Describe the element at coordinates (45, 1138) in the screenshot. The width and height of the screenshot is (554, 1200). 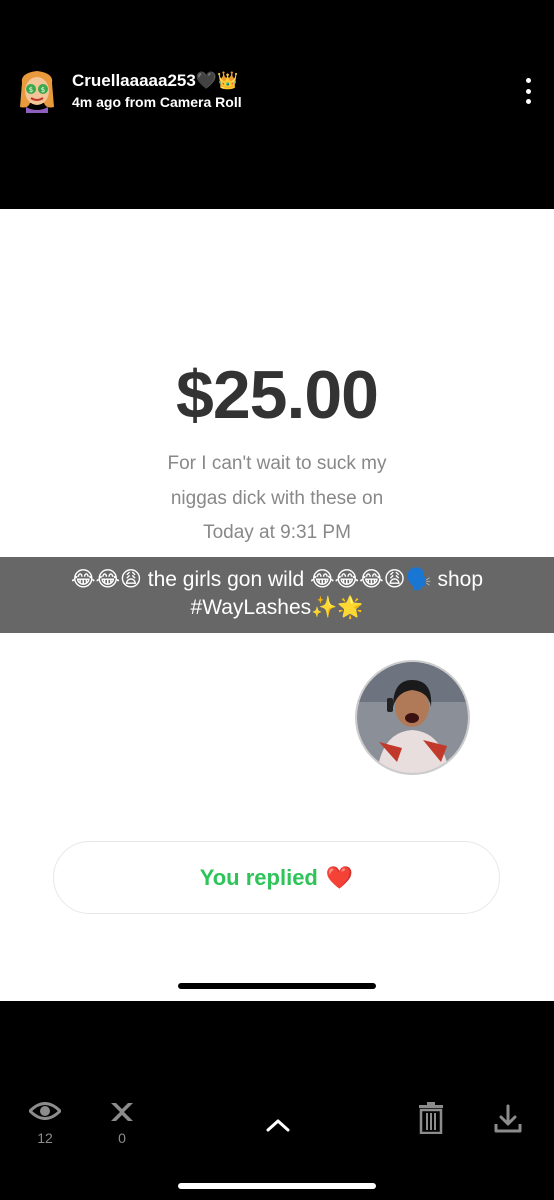
I see `view-count: 12` at that location.